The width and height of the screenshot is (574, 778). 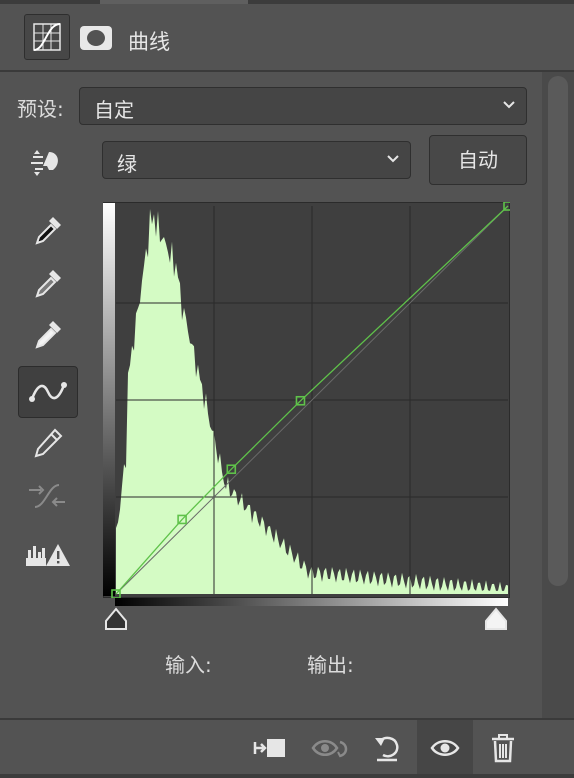 What do you see at coordinates (287, 38) in the screenshot?
I see `properties-header: 曲线` at bounding box center [287, 38].